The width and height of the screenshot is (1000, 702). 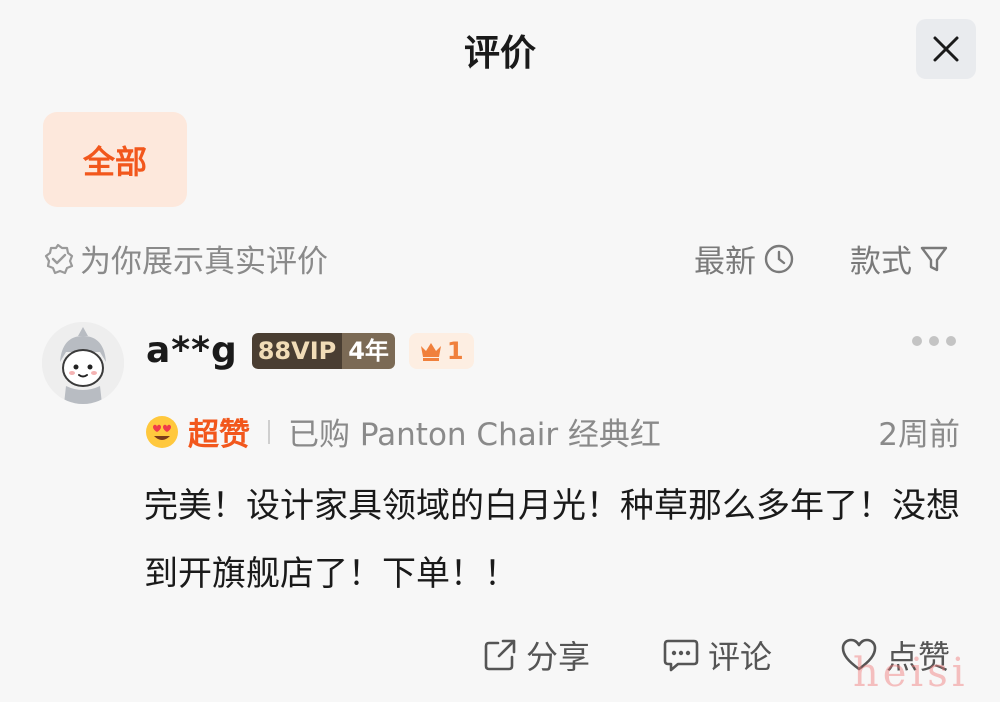 I want to click on comment-button: 评论, so click(x=717, y=655).